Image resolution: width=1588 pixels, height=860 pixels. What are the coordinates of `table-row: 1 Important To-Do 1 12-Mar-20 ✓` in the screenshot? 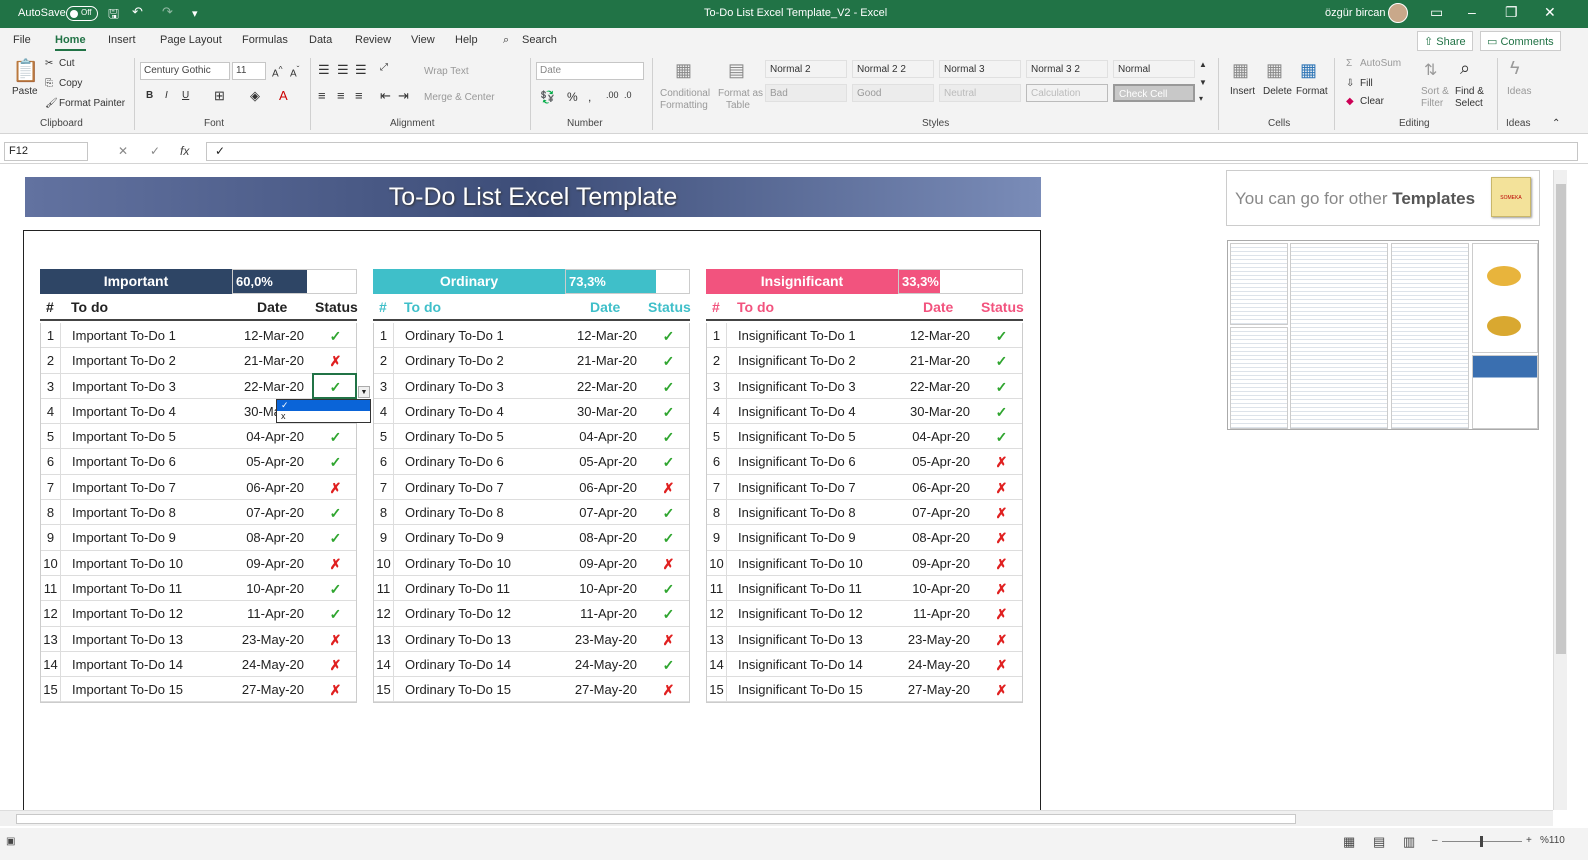 It's located at (199, 336).